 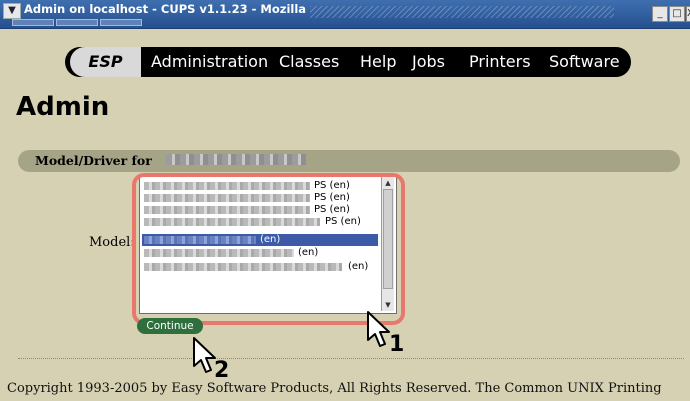 I want to click on step-number-1: 1, so click(x=397, y=344).